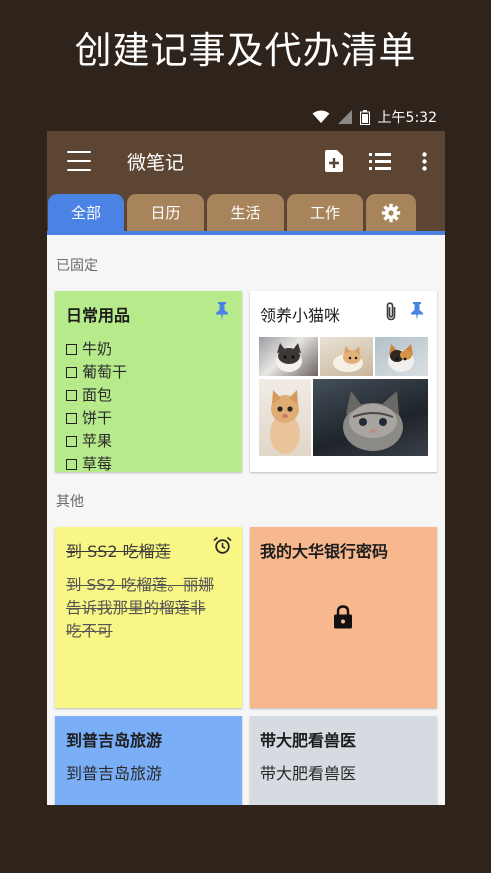 The width and height of the screenshot is (491, 873). What do you see at coordinates (308, 740) in the screenshot?
I see `note-title: 带大肥看兽医` at bounding box center [308, 740].